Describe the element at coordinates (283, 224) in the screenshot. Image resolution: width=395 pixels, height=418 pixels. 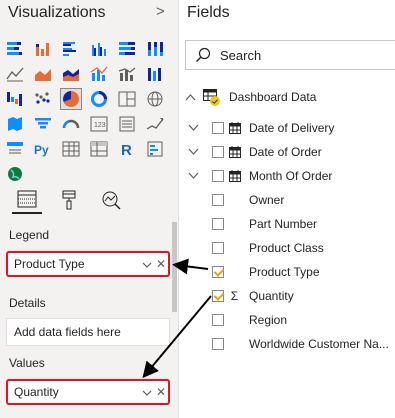
I see `field-name: Part Number` at that location.